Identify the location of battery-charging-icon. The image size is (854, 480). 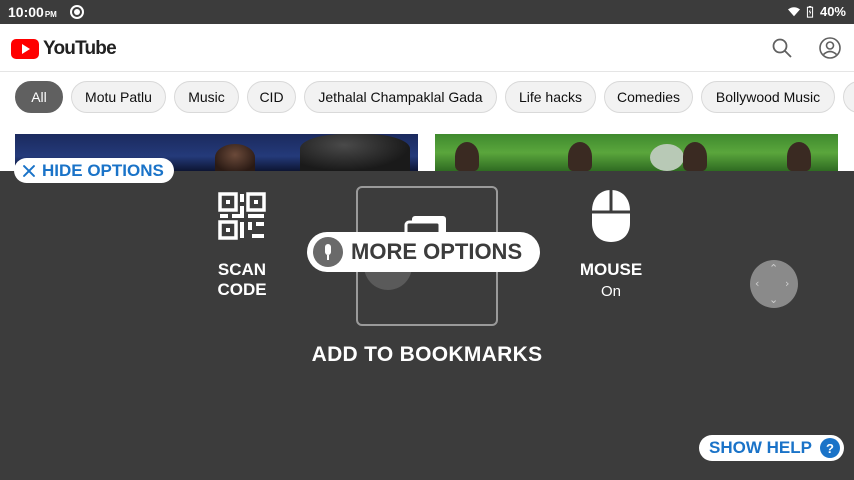
(810, 11).